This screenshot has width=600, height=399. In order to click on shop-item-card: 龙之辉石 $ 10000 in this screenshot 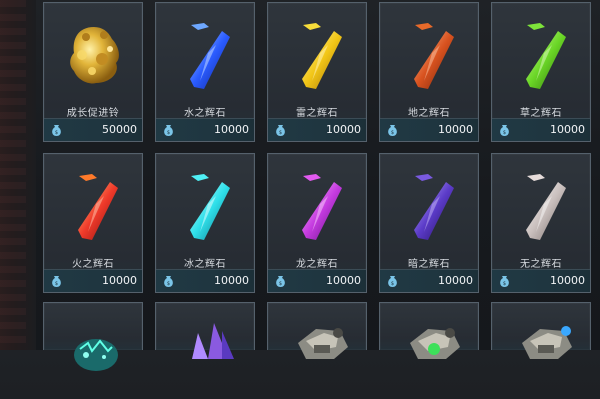, I will do `click(317, 223)`.